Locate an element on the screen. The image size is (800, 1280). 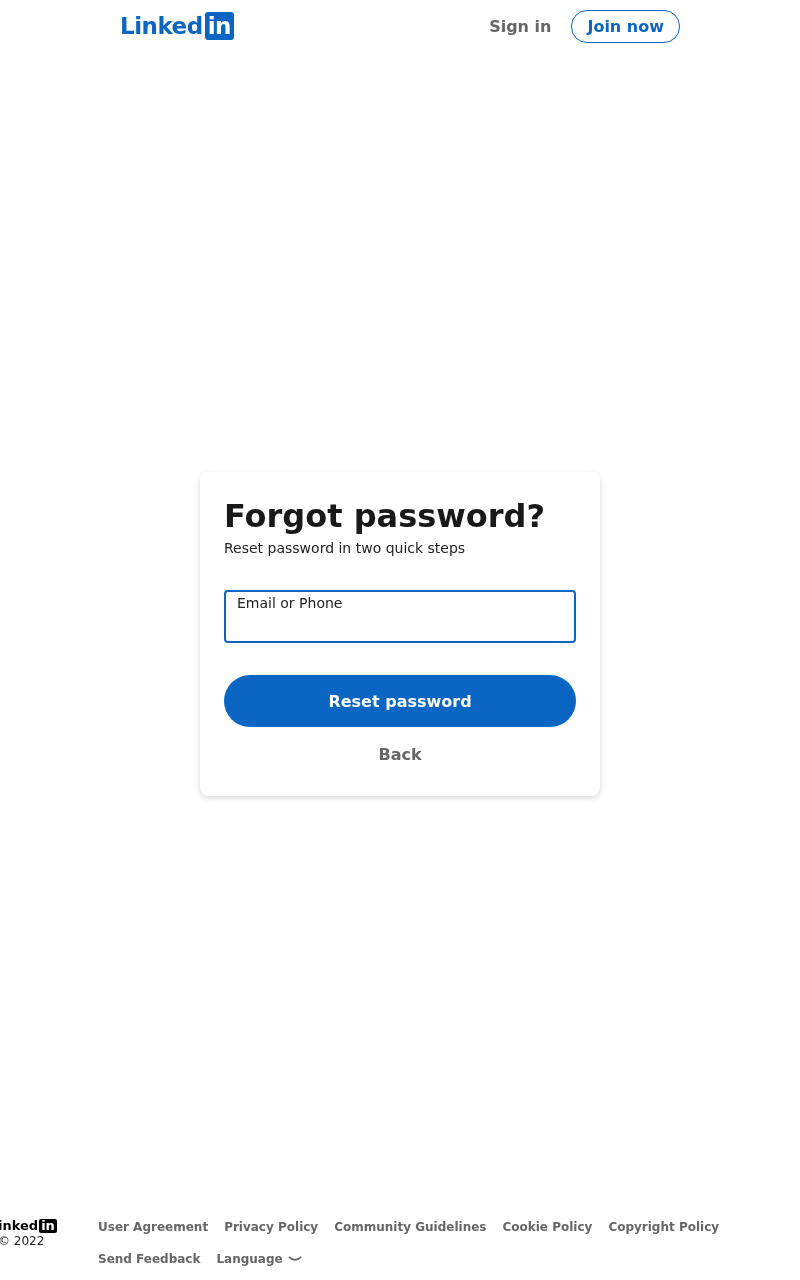
input-field: Email or Phone is located at coordinates (400, 616).